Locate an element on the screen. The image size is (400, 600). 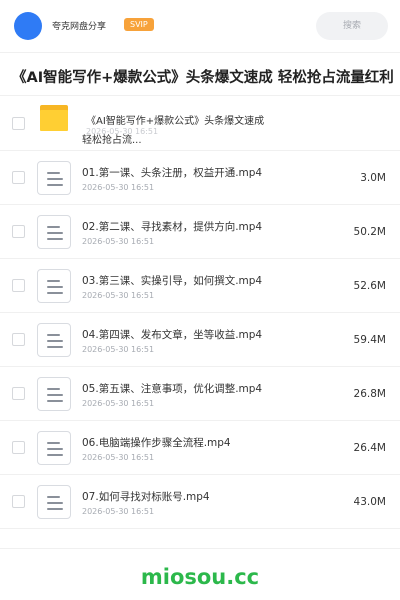
file-name: 05.第五课、注意事项，优化调整.mp4 is located at coordinates (172, 389).